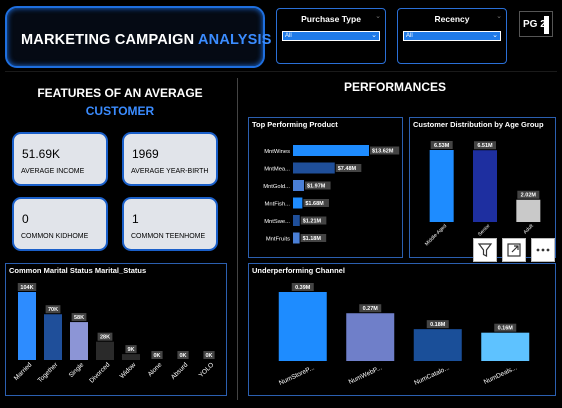 Image resolution: width=562 pixels, height=408 pixels. I want to click on kpi-label: COMMON TEENHOME, so click(168, 236).